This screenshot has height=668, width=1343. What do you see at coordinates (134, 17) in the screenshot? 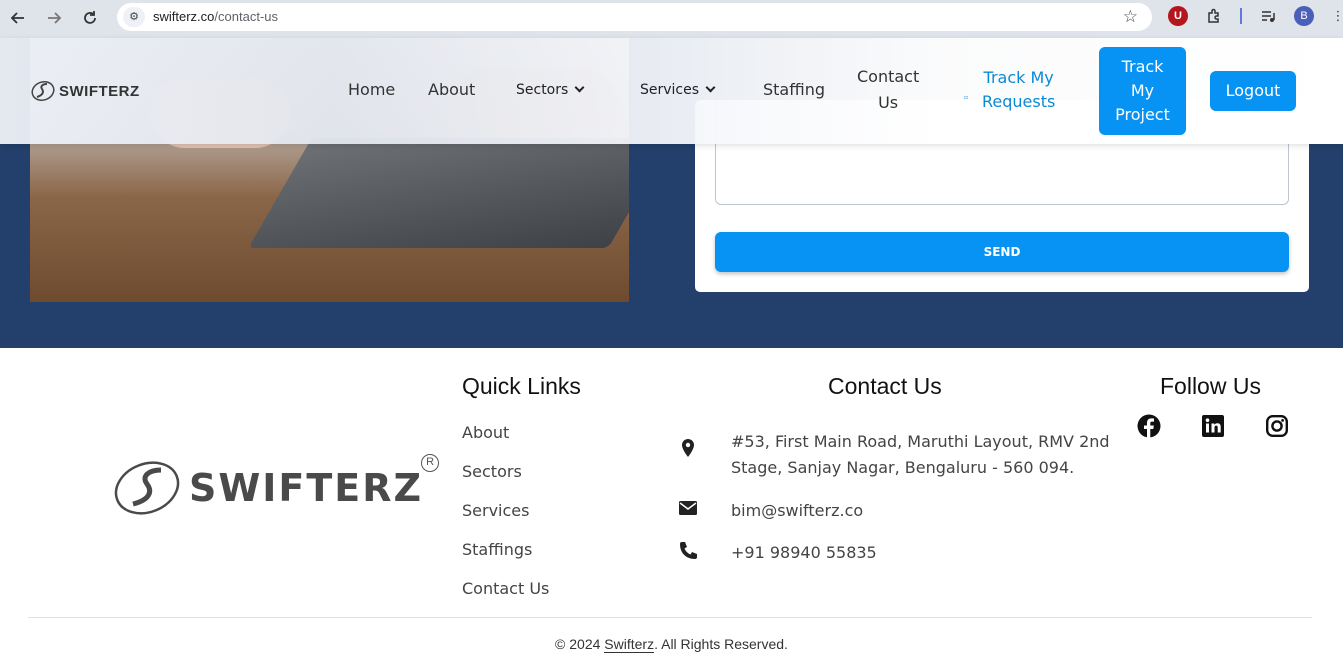
I see `site-info-icon: ⚙` at bounding box center [134, 17].